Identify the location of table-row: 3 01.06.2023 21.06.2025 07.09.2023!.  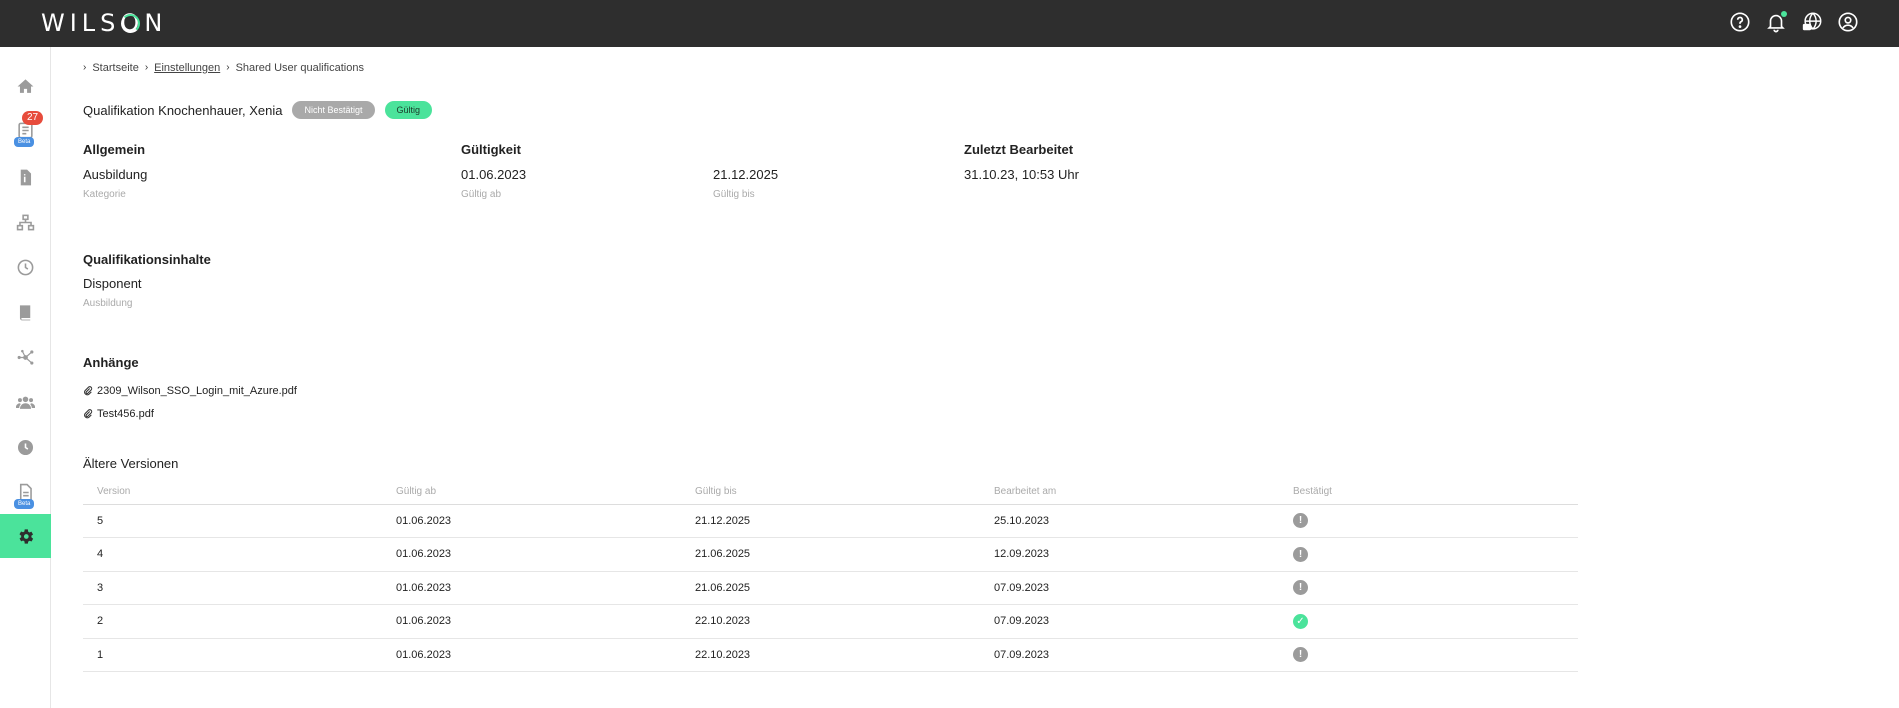
(830, 588).